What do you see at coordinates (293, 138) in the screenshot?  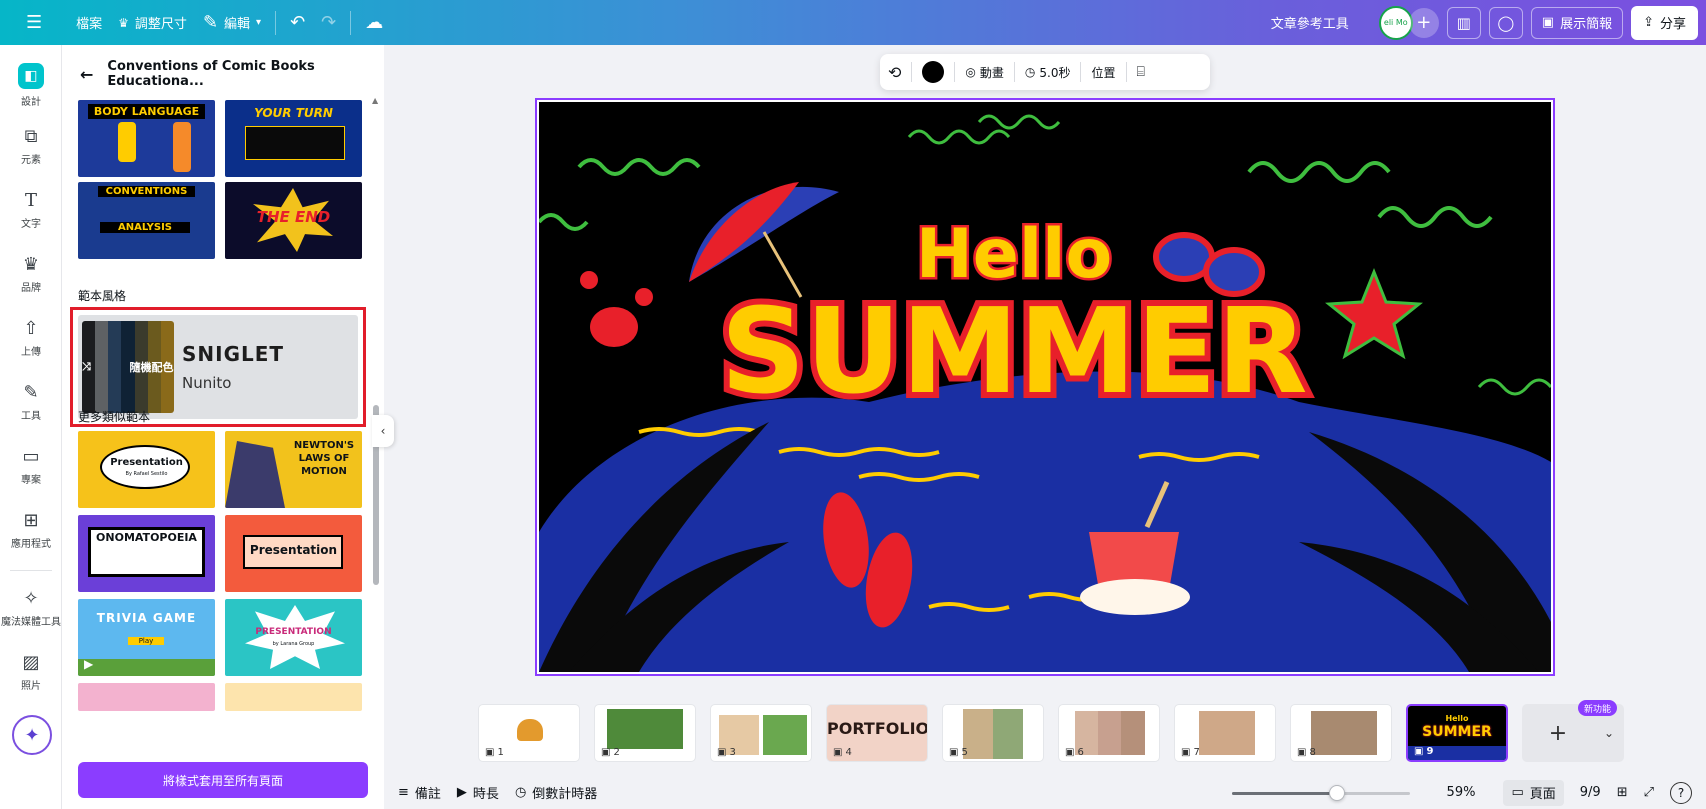 I see `template-page-thumb: YOUR TURN` at bounding box center [293, 138].